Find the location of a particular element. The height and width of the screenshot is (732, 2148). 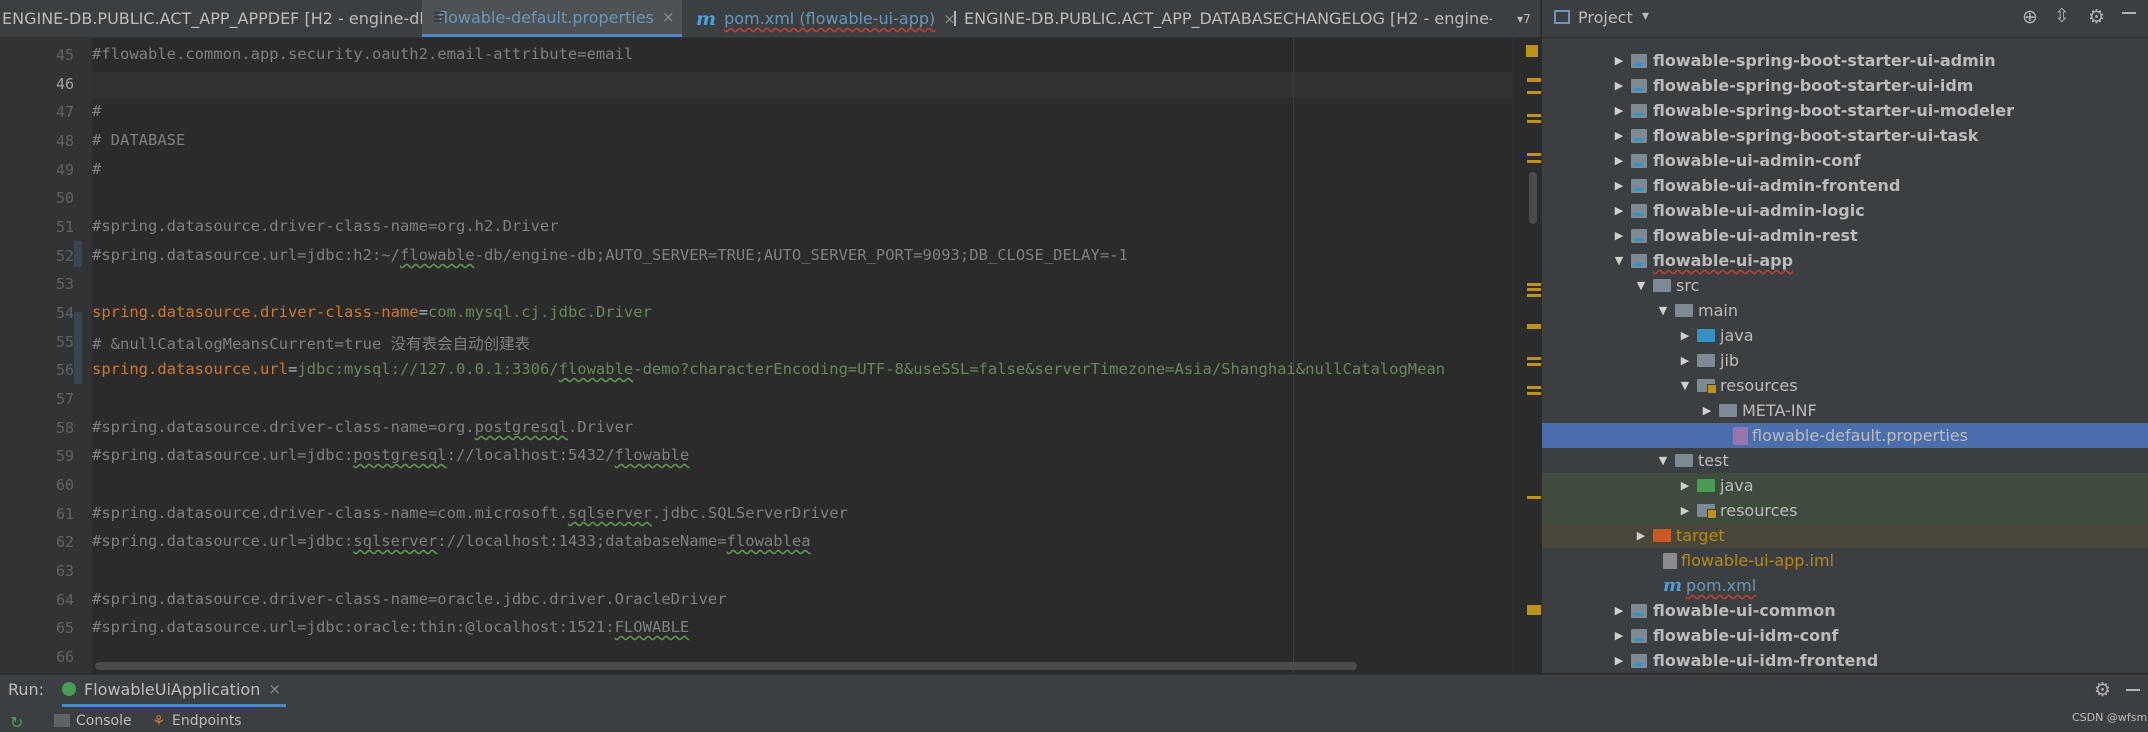

excluded-folder-icon is located at coordinates (1662, 535).